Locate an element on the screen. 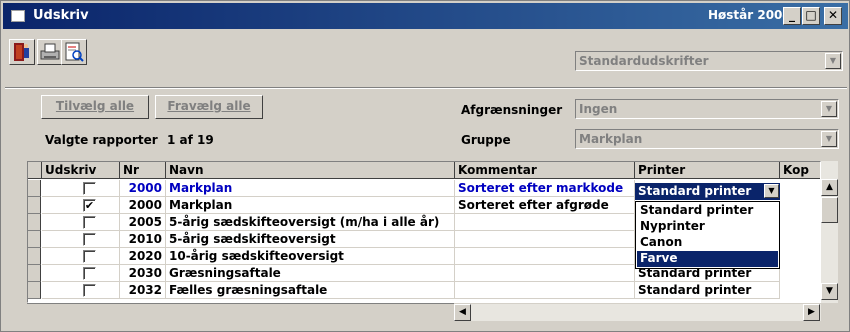 This screenshot has height=332, width=850. name-cell: 5-årig sædskifteoversigt is located at coordinates (310, 239).